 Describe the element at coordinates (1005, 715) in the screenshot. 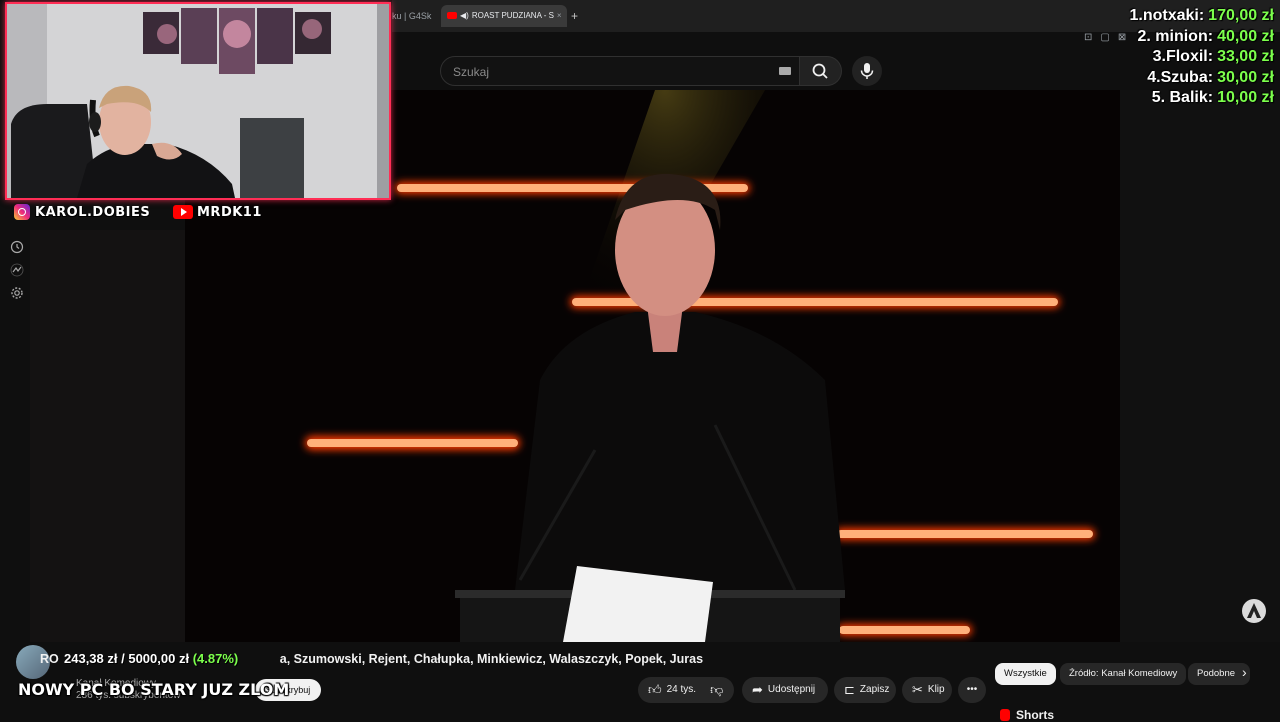

I see `shorts-icon` at that location.